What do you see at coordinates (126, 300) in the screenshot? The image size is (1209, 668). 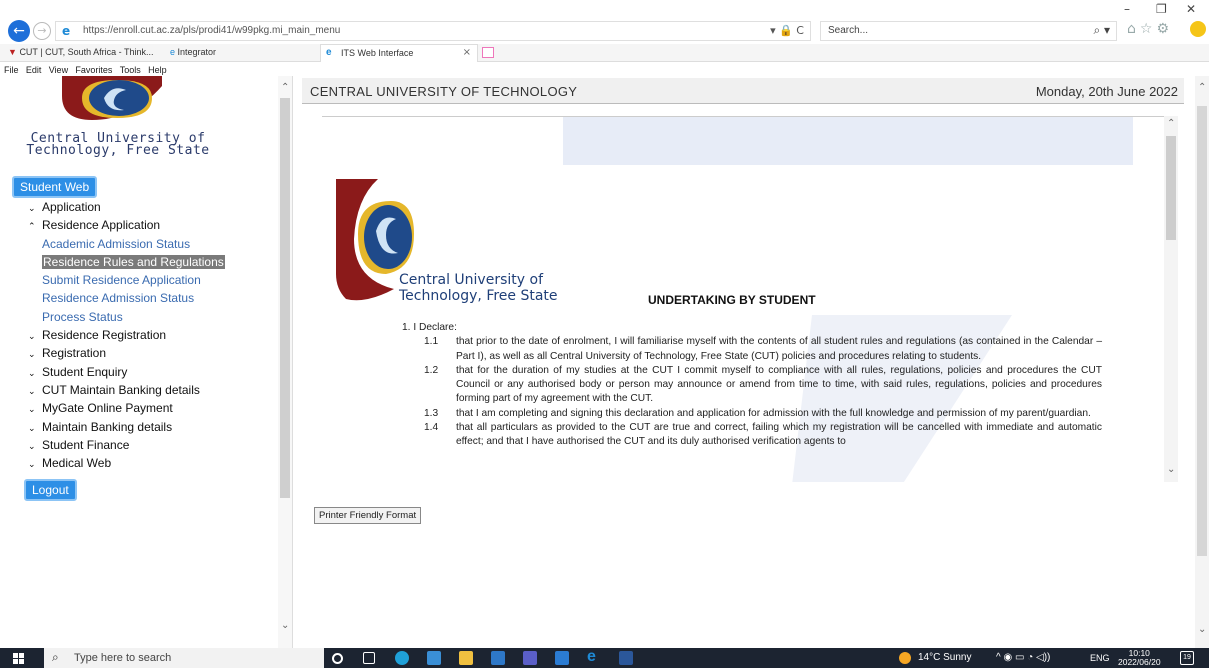 I see `sidebar-item-residence-admission-status: Residence Admission Status` at bounding box center [126, 300].